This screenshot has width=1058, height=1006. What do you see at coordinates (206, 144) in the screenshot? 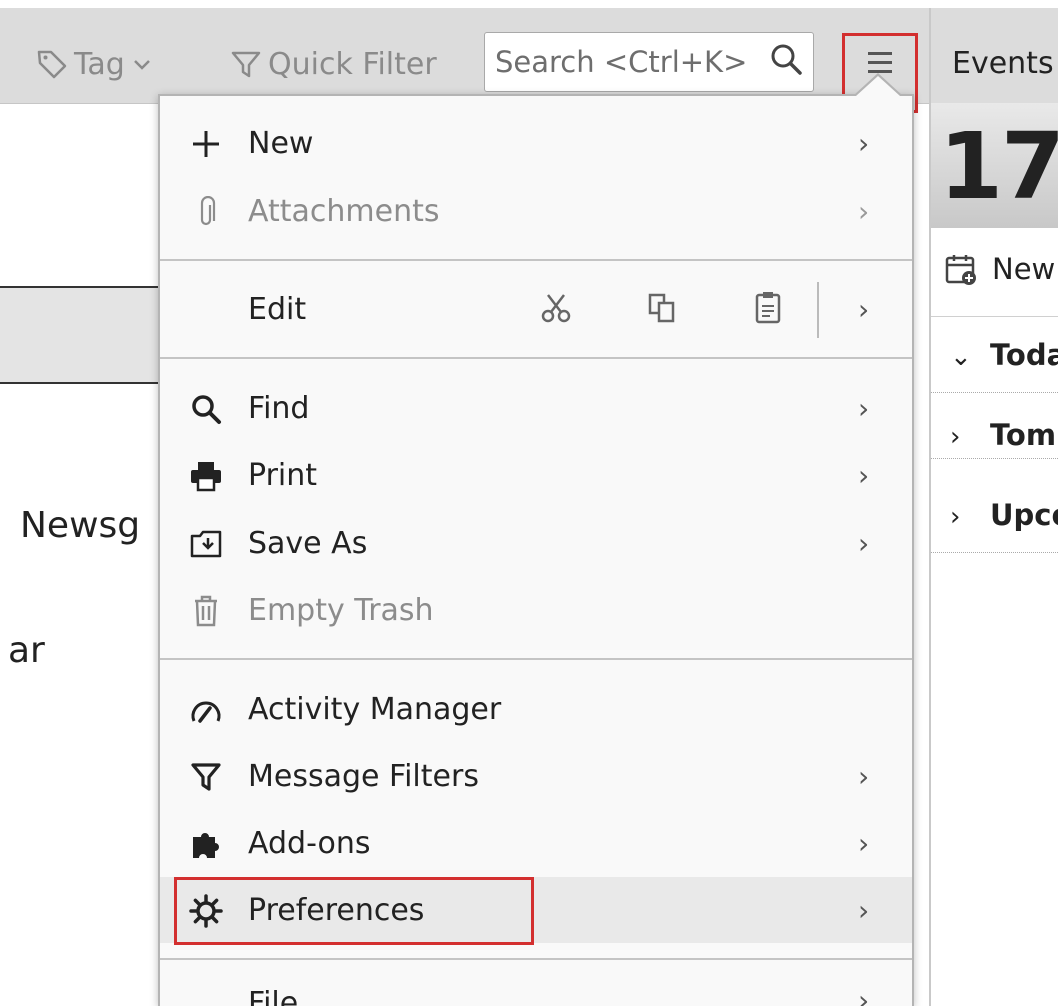
I see `plus-icon` at bounding box center [206, 144].